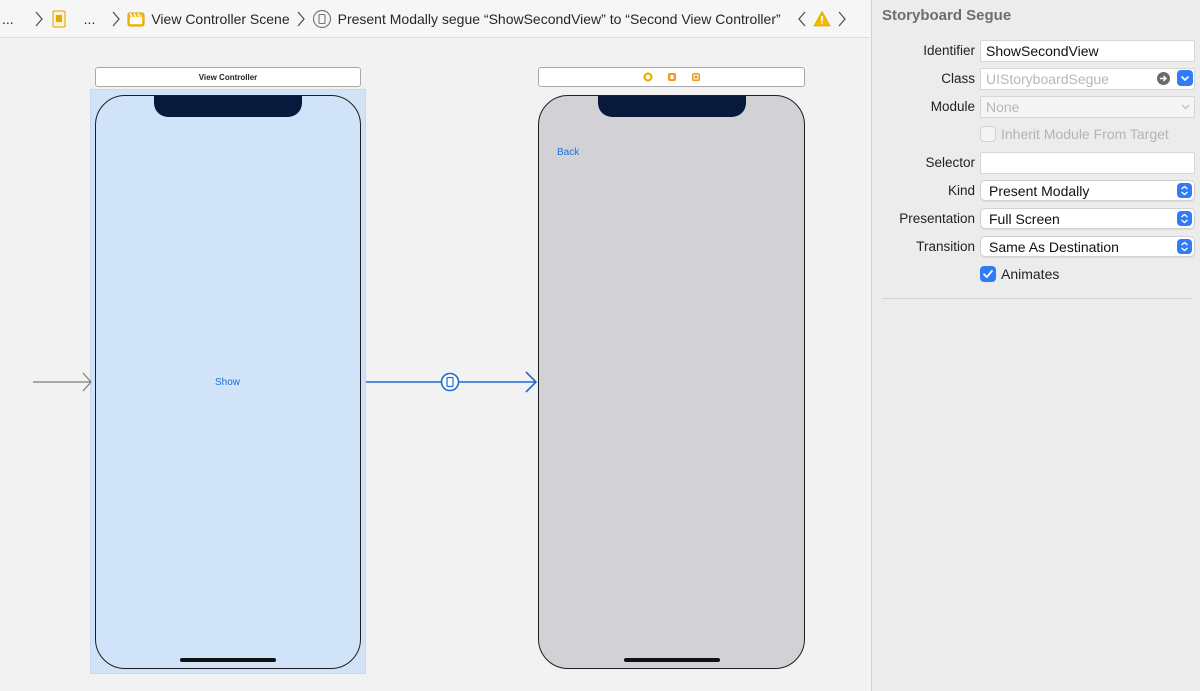  I want to click on transition-label: Transition, so click(945, 246).